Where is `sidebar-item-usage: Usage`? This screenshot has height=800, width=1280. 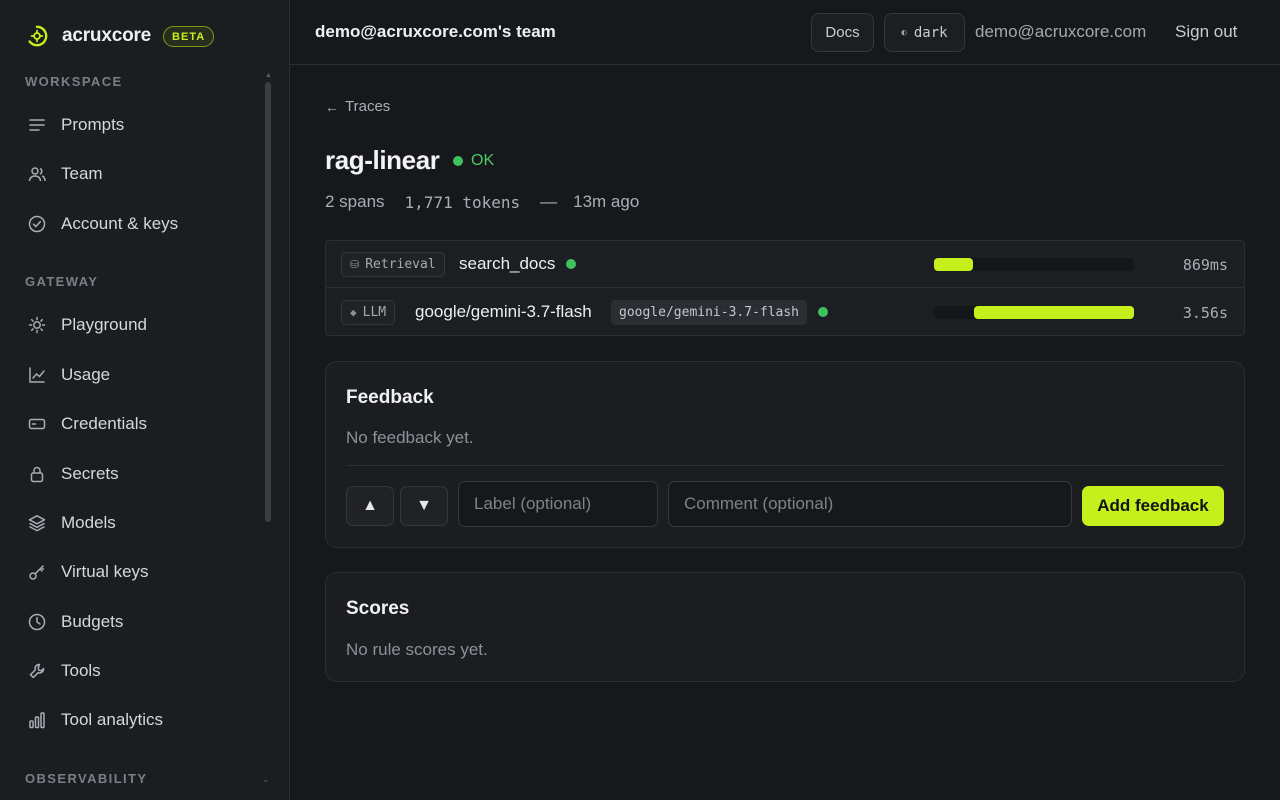
sidebar-item-usage: Usage is located at coordinates (137, 375).